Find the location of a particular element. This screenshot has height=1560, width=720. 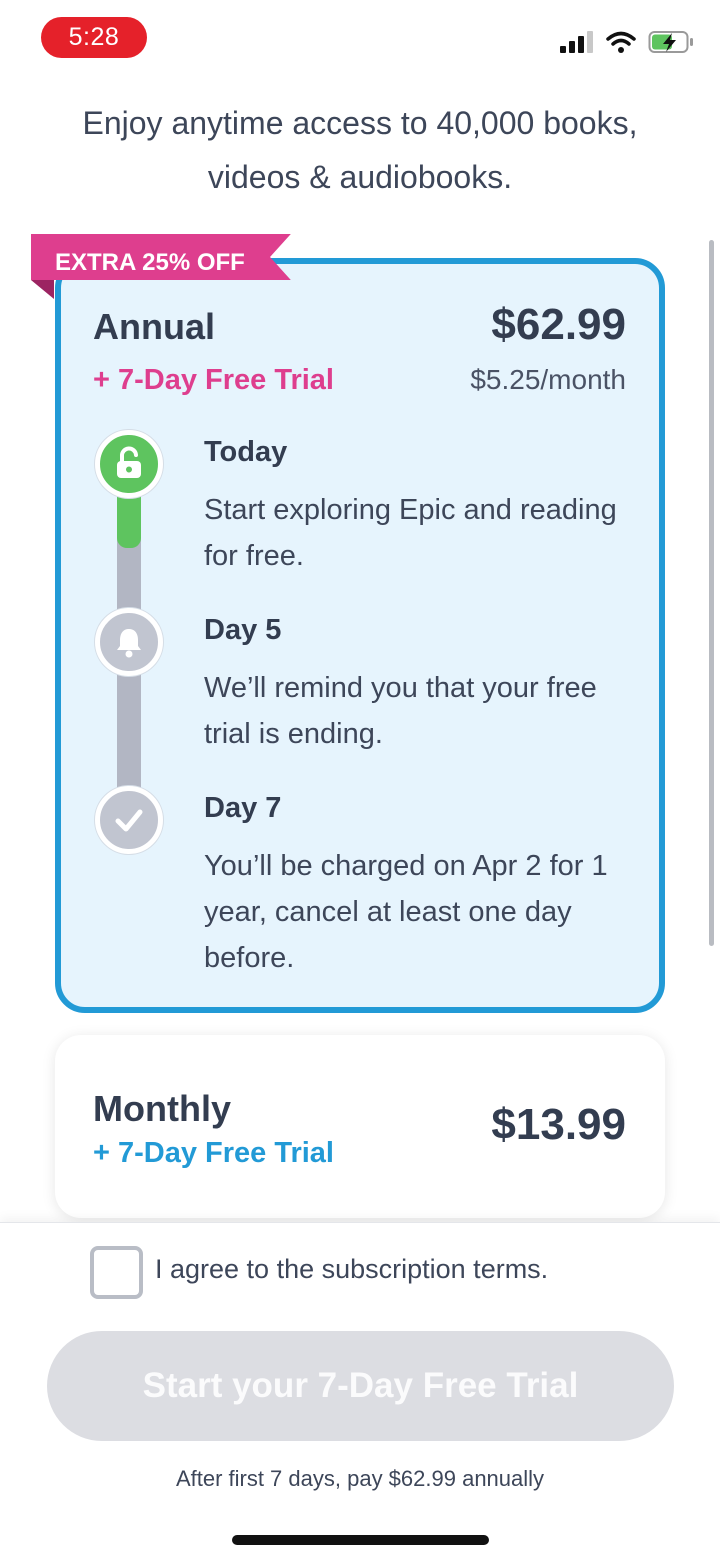

step-day5-title: Day 5 is located at coordinates (243, 630).